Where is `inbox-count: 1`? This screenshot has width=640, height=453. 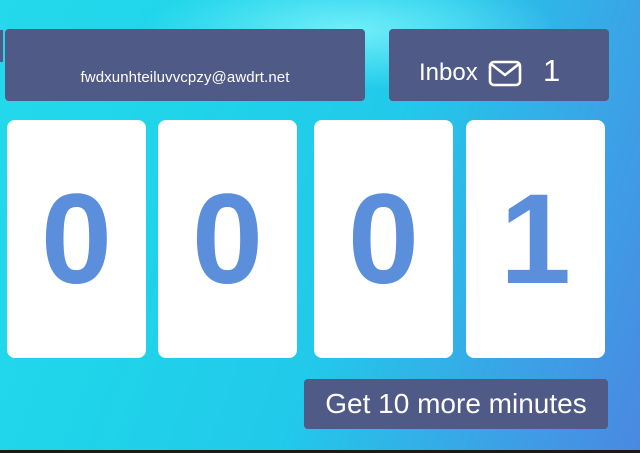 inbox-count: 1 is located at coordinates (552, 70).